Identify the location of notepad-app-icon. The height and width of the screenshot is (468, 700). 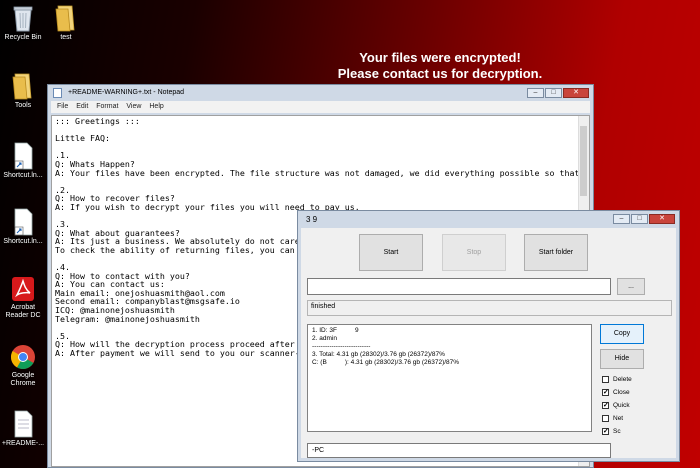
(57, 93).